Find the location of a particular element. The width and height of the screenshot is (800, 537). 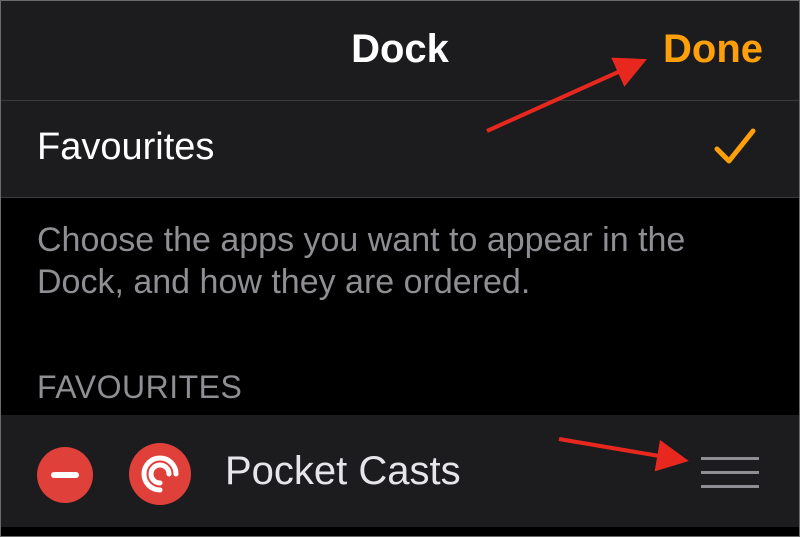

minus-bar is located at coordinates (65, 475).